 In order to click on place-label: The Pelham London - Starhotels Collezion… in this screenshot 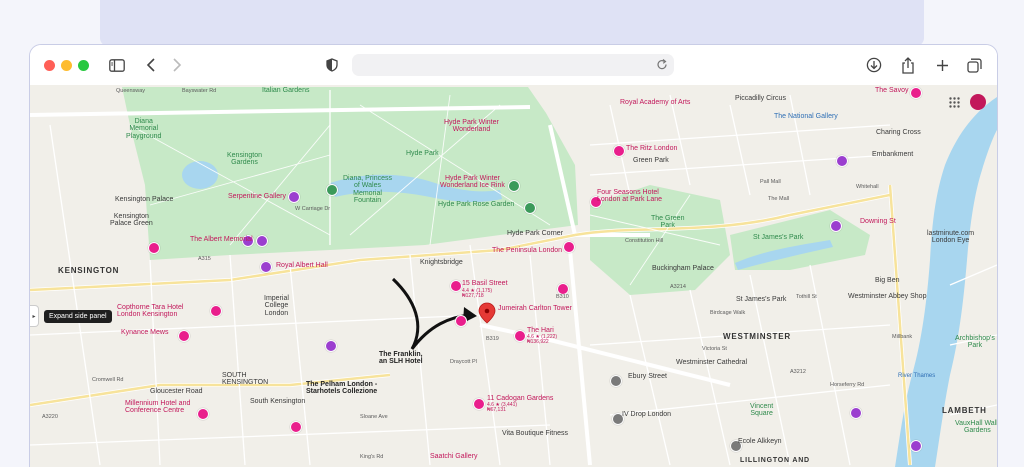, I will do `click(342, 388)`.